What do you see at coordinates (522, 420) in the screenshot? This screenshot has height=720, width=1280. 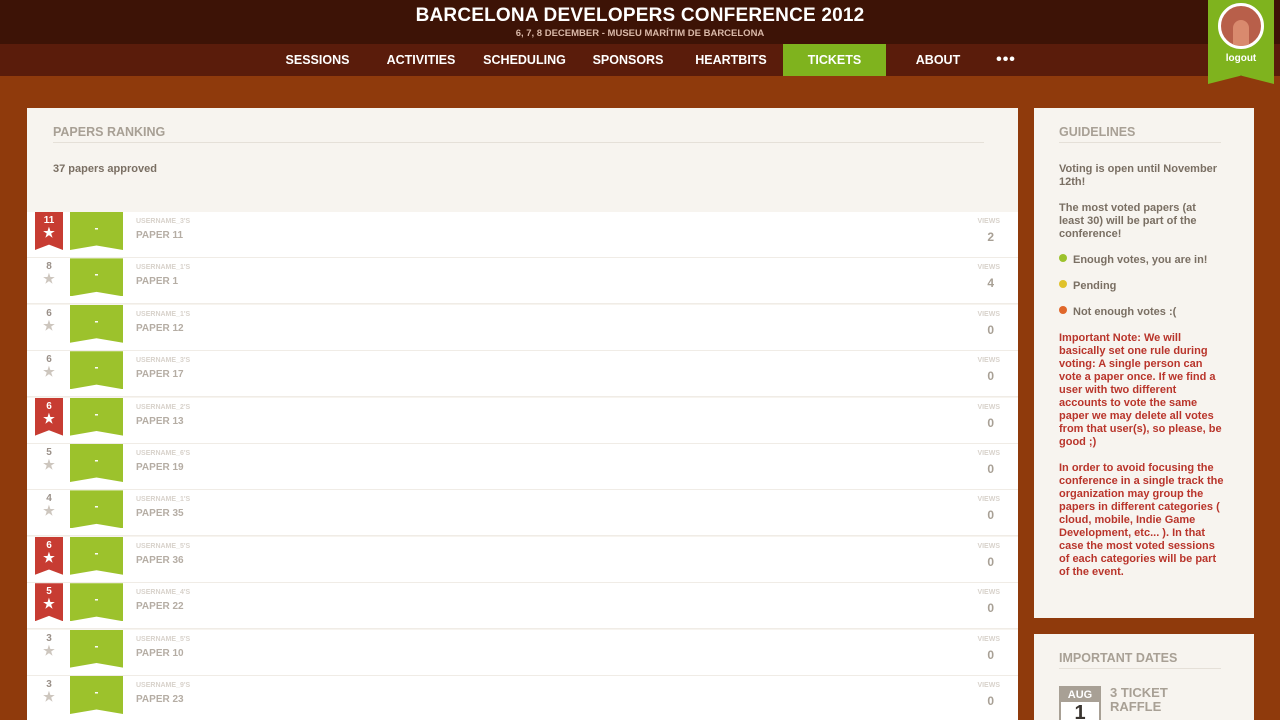 I see `paper-row: 6 ★ - USERNAME_2'S PAPER 13 VIEWS 0` at bounding box center [522, 420].